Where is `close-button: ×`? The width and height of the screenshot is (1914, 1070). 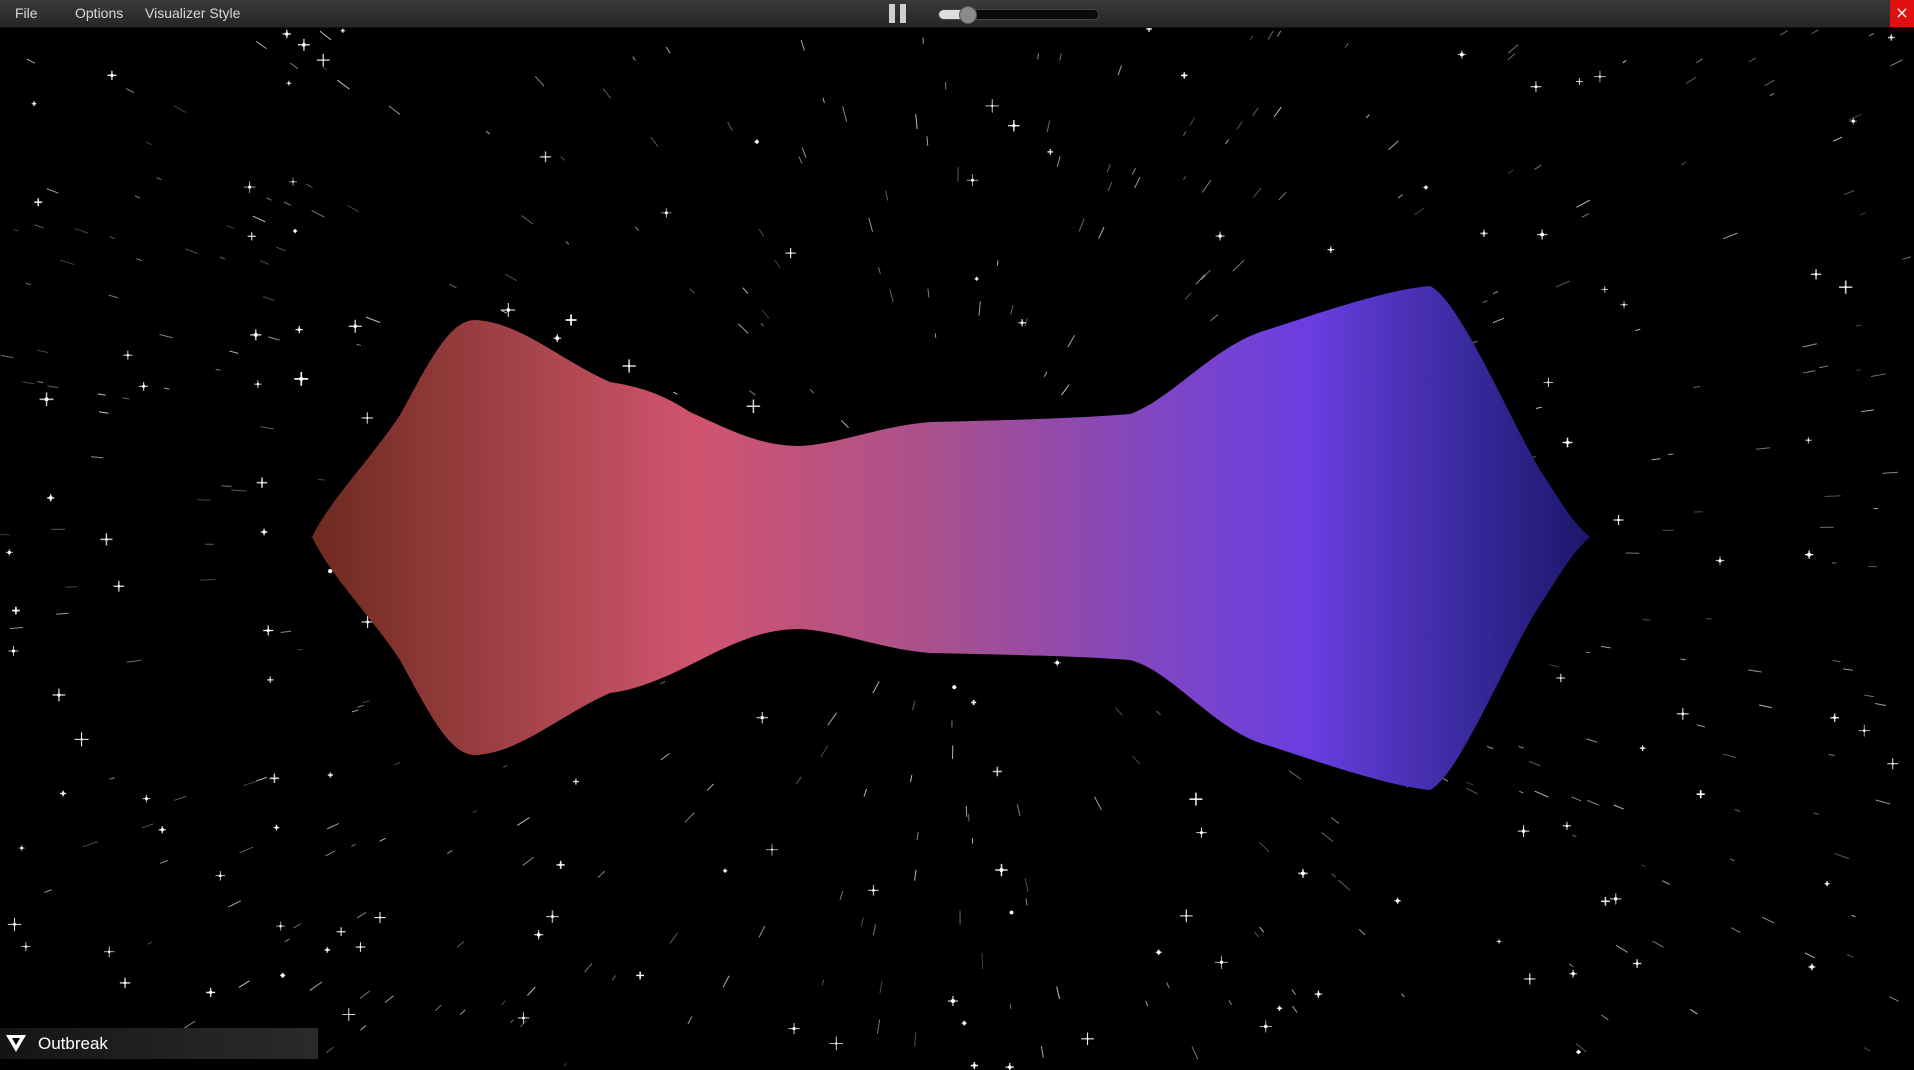 close-button: × is located at coordinates (1902, 13).